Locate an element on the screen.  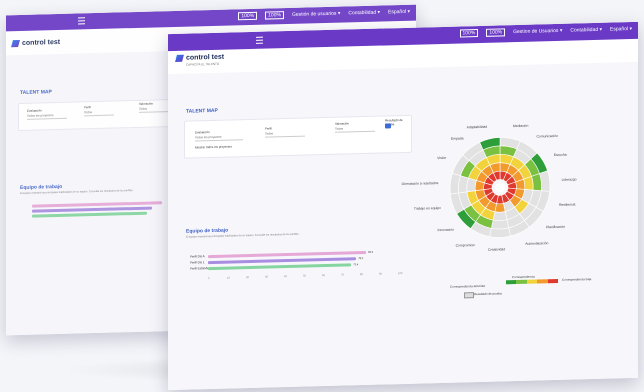
axis-tick: 20 is located at coordinates (247, 278).